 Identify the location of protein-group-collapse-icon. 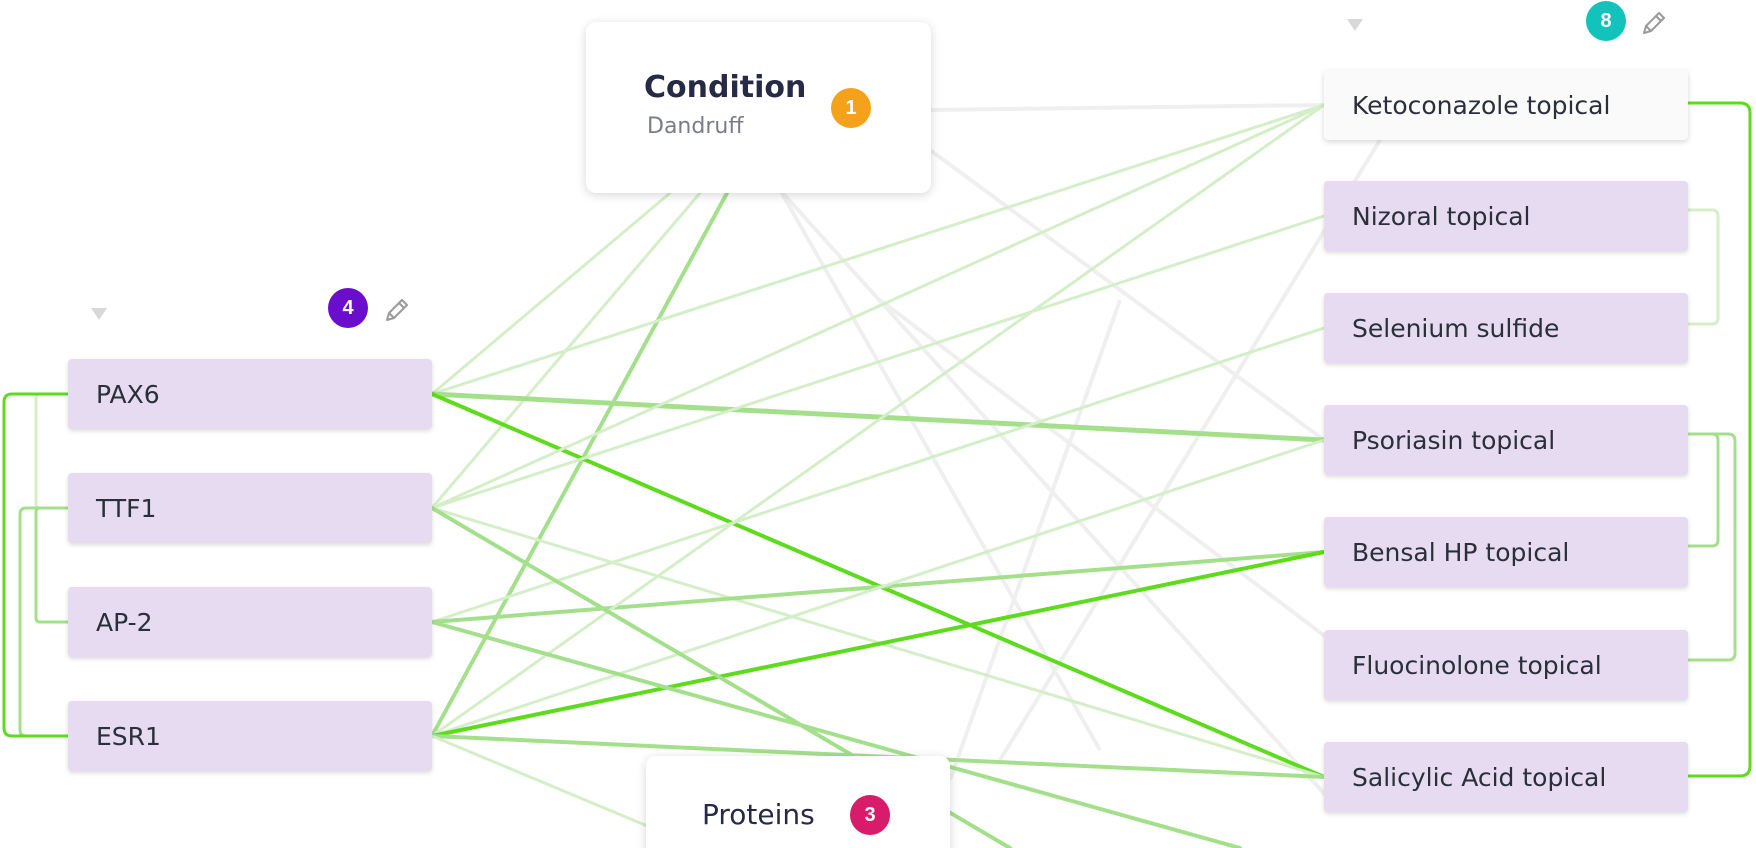
(99, 314).